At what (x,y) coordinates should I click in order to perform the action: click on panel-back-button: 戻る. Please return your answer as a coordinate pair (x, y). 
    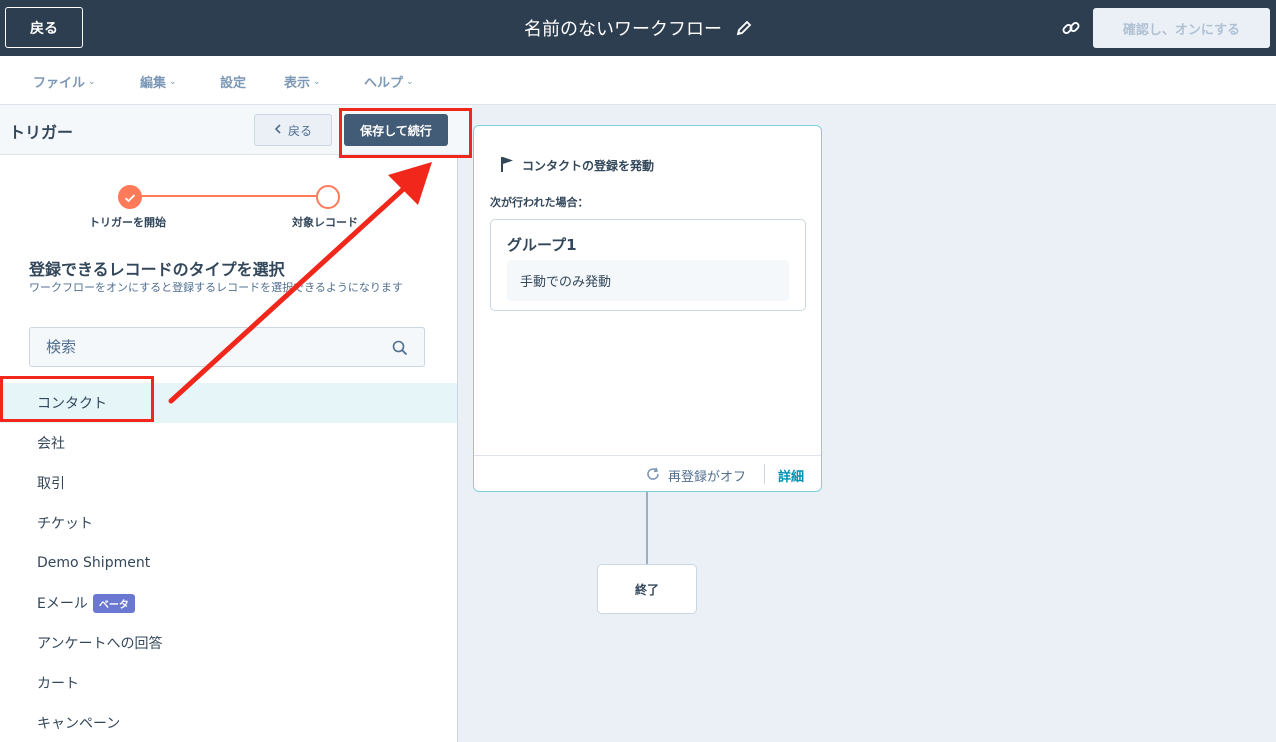
    Looking at the image, I should click on (293, 130).